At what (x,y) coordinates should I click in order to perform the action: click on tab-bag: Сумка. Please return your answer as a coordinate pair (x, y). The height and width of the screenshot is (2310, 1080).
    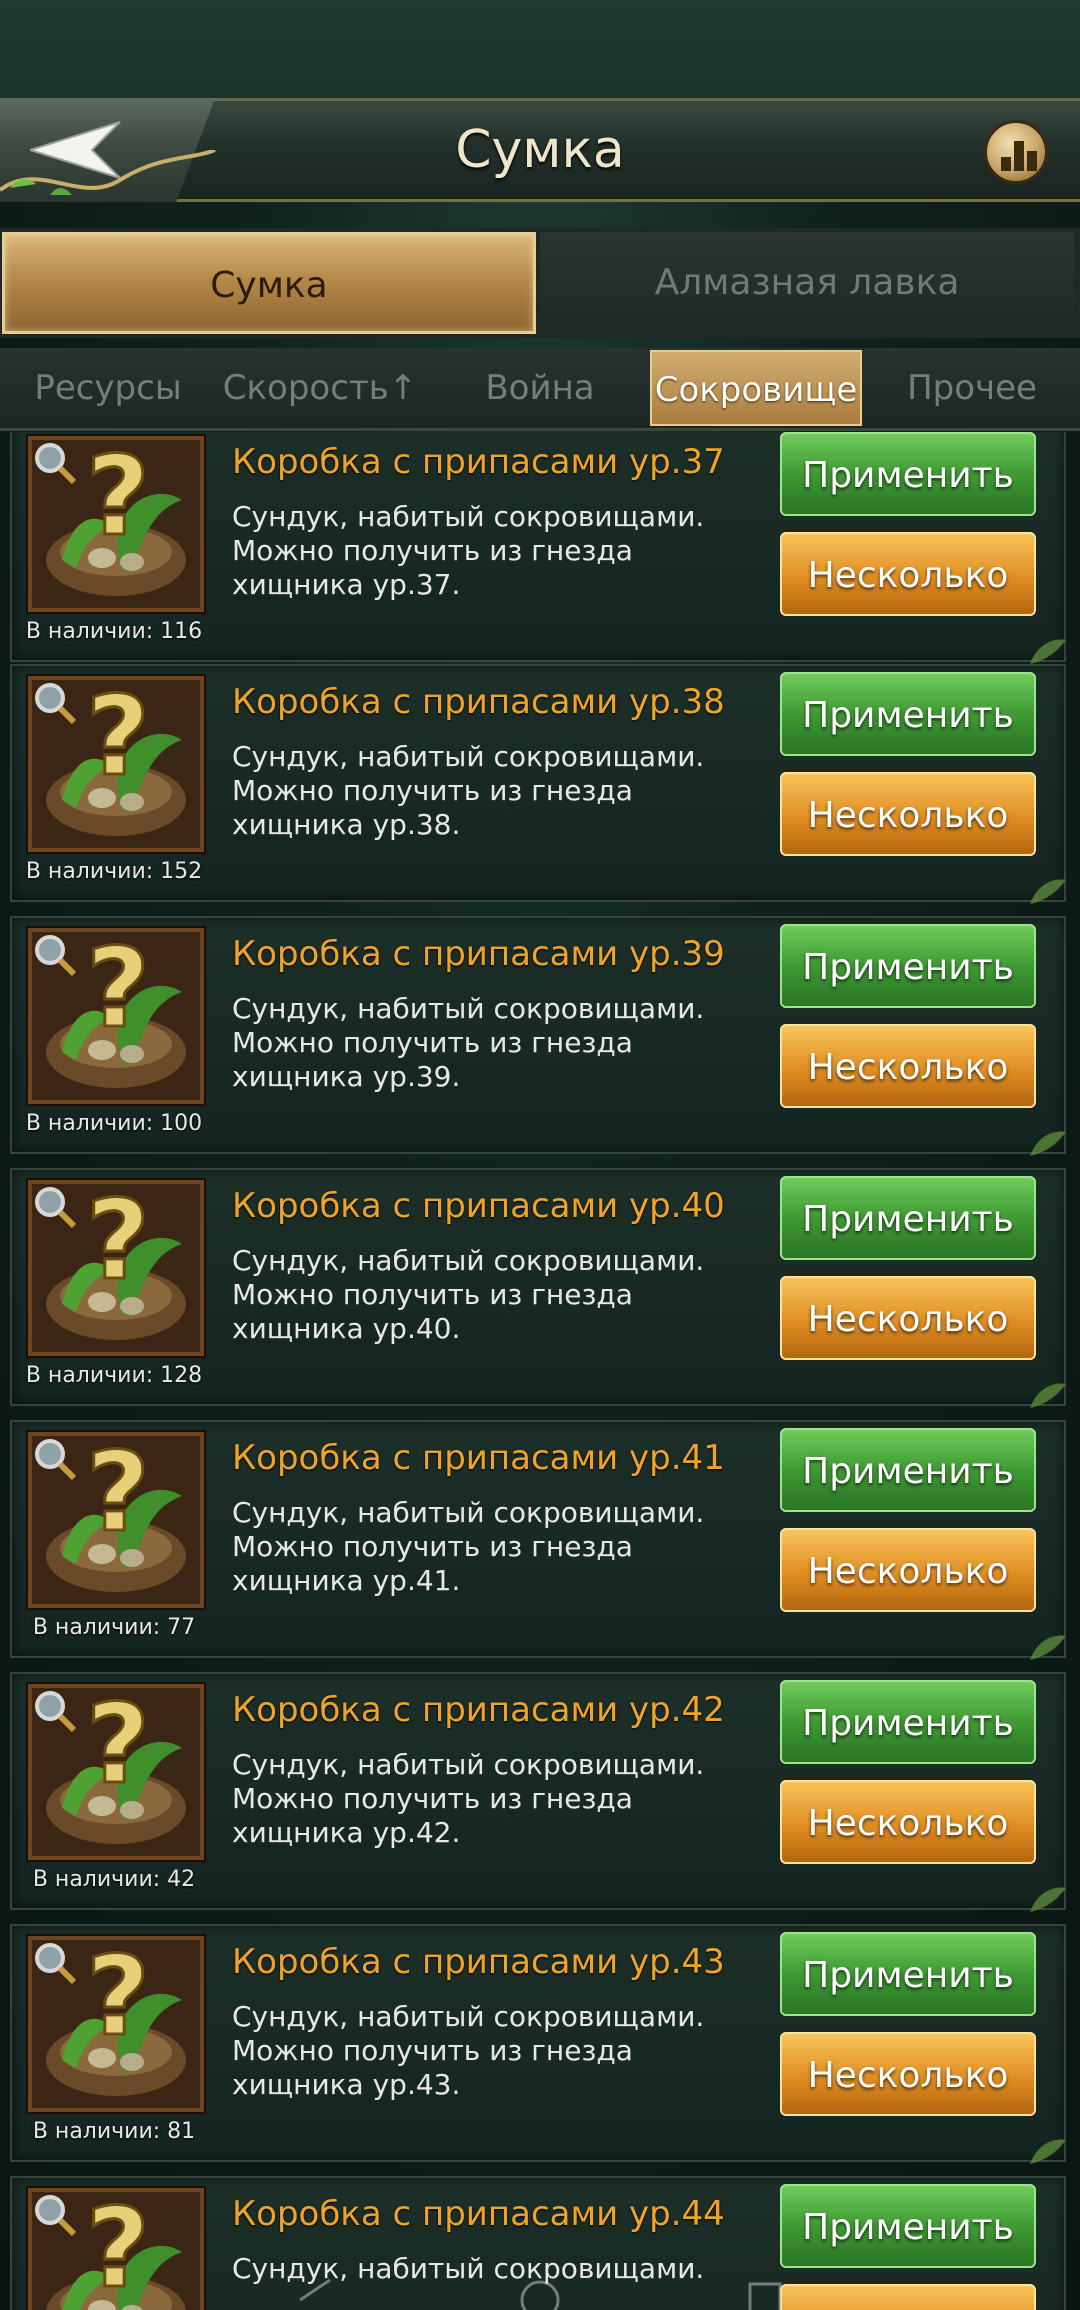
    Looking at the image, I should click on (269, 283).